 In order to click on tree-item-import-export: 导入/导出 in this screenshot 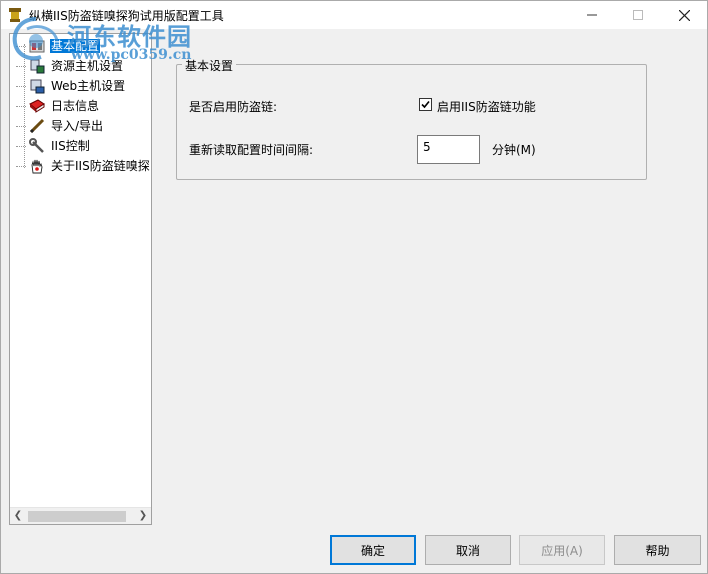, I will do `click(80, 126)`.